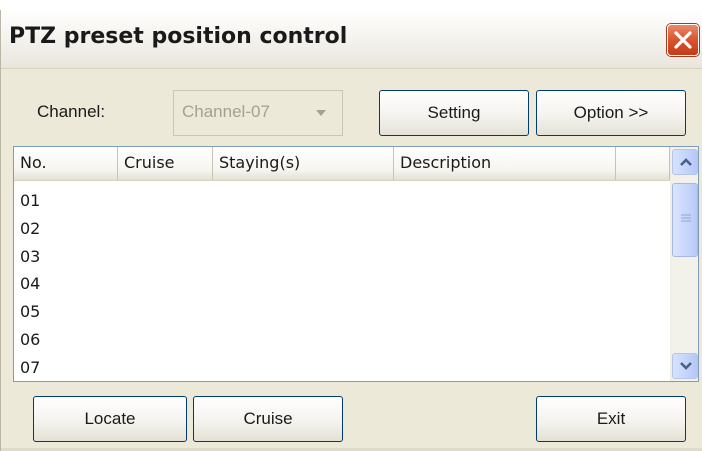 This screenshot has width=702, height=451. What do you see at coordinates (66, 163) in the screenshot?
I see `column-header-no: No.` at bounding box center [66, 163].